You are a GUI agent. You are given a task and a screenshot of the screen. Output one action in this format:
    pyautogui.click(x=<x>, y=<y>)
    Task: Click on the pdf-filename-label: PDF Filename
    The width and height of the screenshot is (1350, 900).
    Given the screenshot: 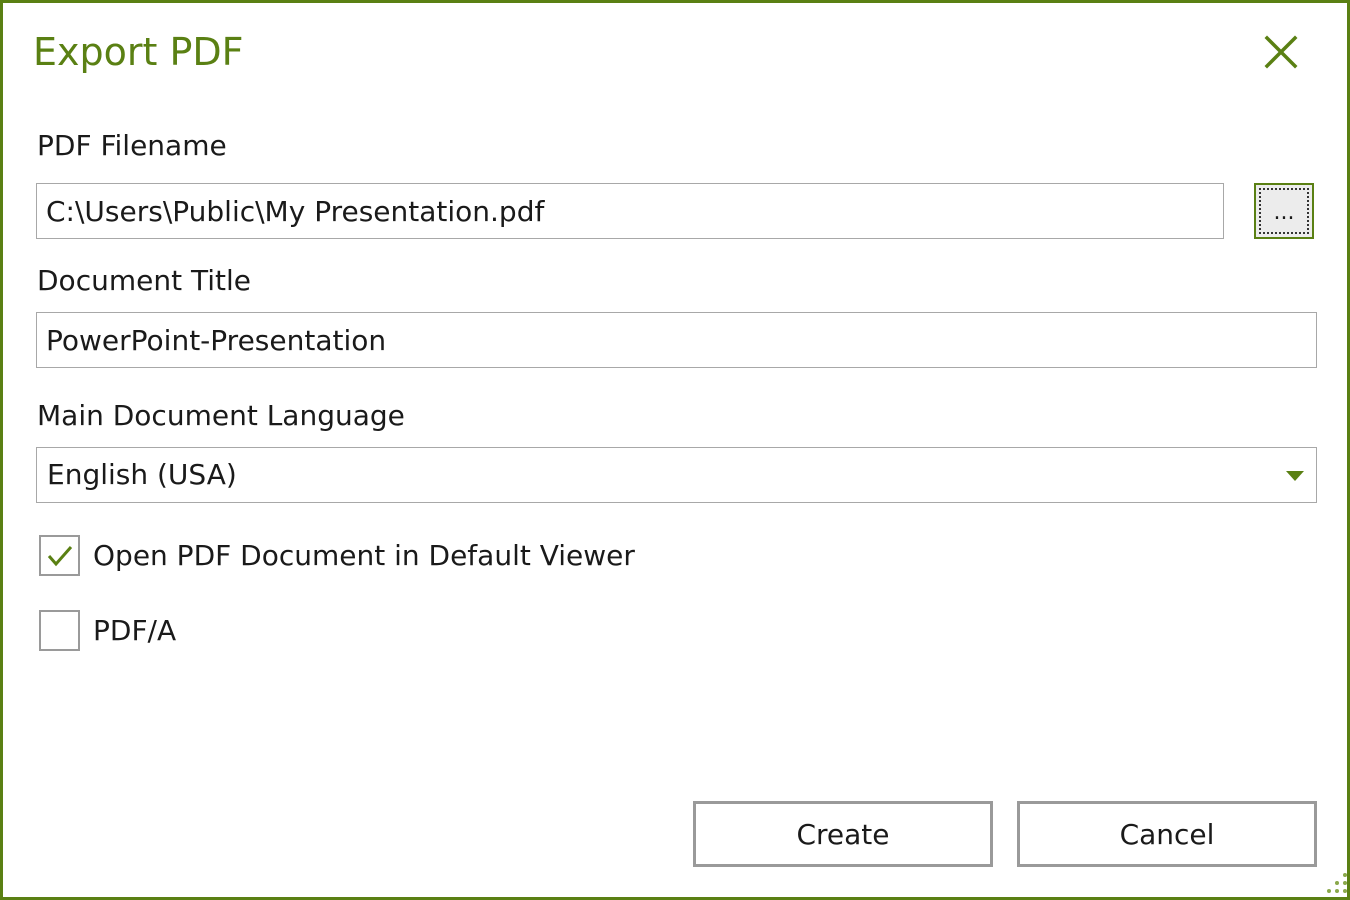 What is the action you would take?
    pyautogui.click(x=132, y=145)
    